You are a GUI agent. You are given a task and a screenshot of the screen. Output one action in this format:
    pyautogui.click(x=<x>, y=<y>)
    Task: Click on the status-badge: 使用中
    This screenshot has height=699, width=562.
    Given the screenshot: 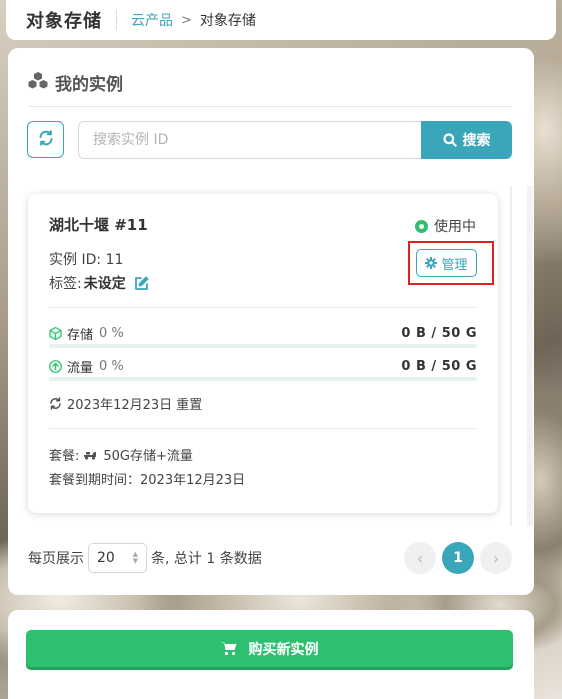 What is the action you would take?
    pyautogui.click(x=445, y=226)
    